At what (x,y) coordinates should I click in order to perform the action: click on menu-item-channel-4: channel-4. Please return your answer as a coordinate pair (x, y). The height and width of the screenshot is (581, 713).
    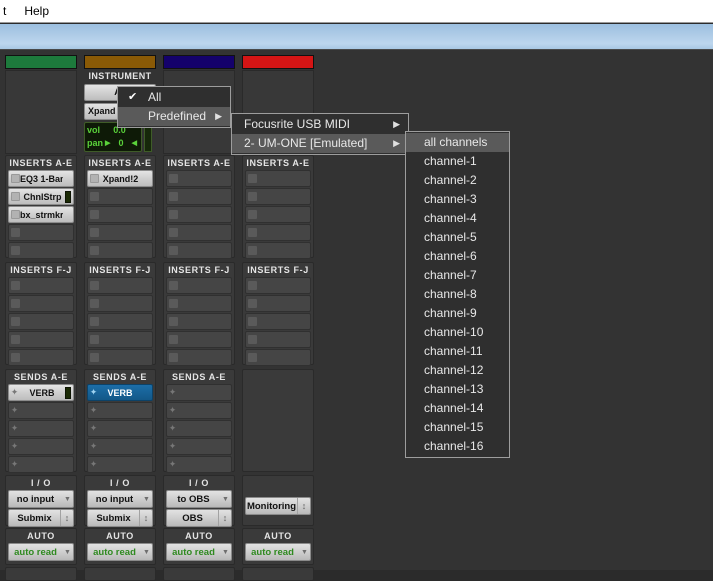
    Looking at the image, I should click on (457, 218).